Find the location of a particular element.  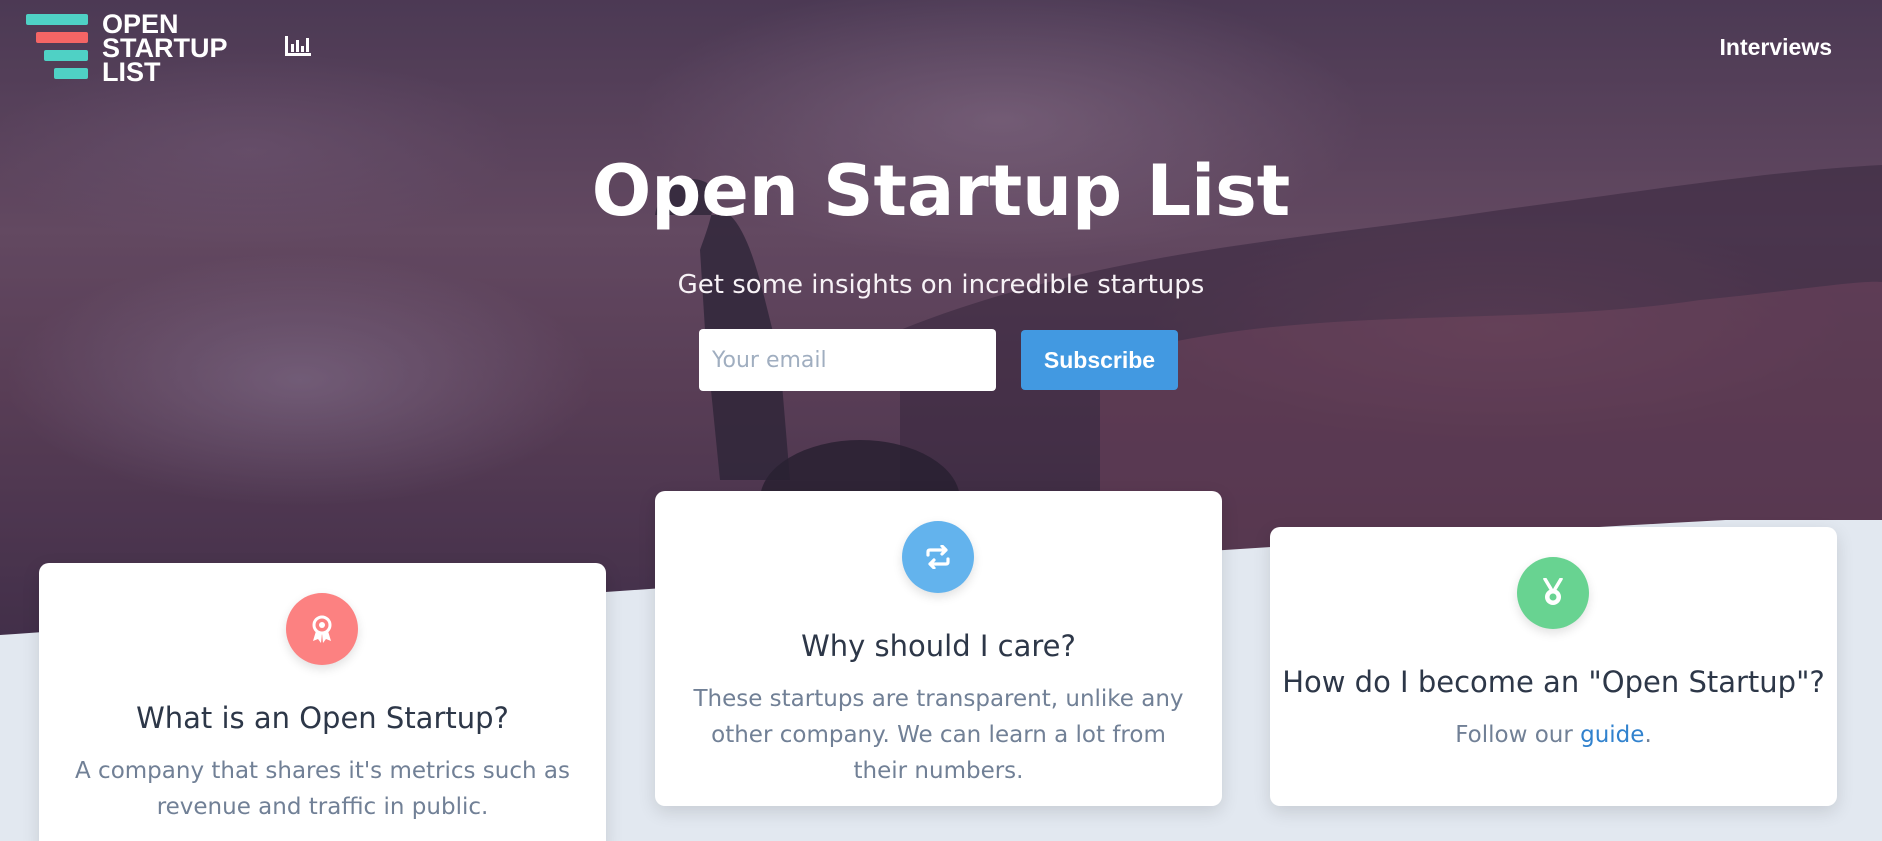

card-description-suffix: . is located at coordinates (1648, 735).